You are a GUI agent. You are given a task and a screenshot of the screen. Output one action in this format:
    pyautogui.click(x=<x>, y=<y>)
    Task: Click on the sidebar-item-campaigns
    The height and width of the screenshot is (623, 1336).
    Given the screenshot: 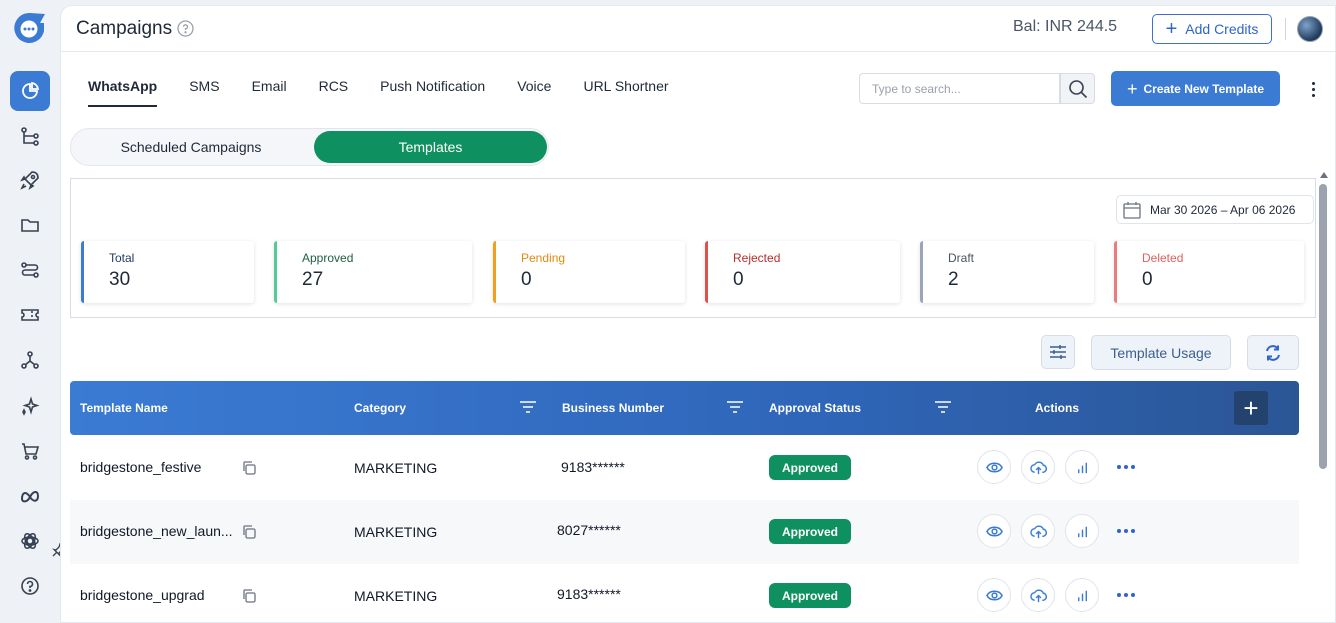 What is the action you would take?
    pyautogui.click(x=30, y=180)
    